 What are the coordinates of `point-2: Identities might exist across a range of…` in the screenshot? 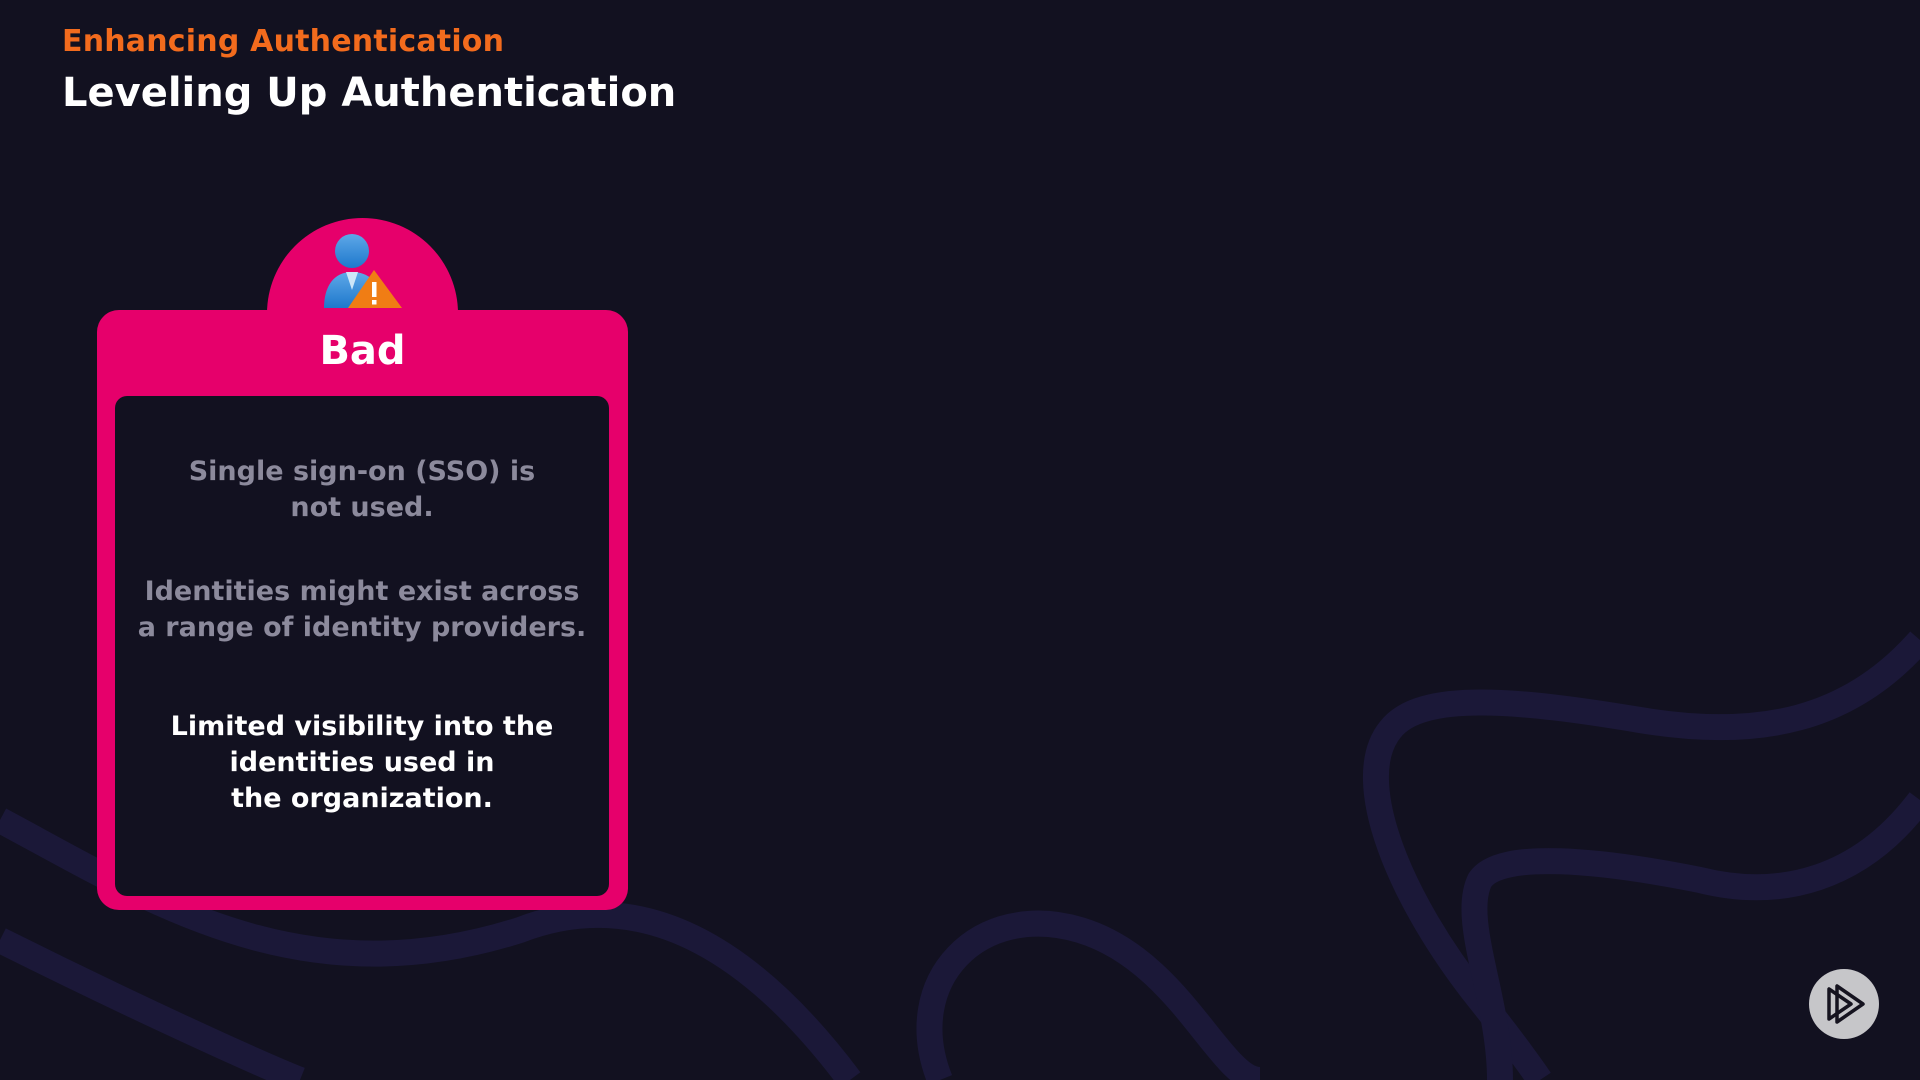 It's located at (362, 610).